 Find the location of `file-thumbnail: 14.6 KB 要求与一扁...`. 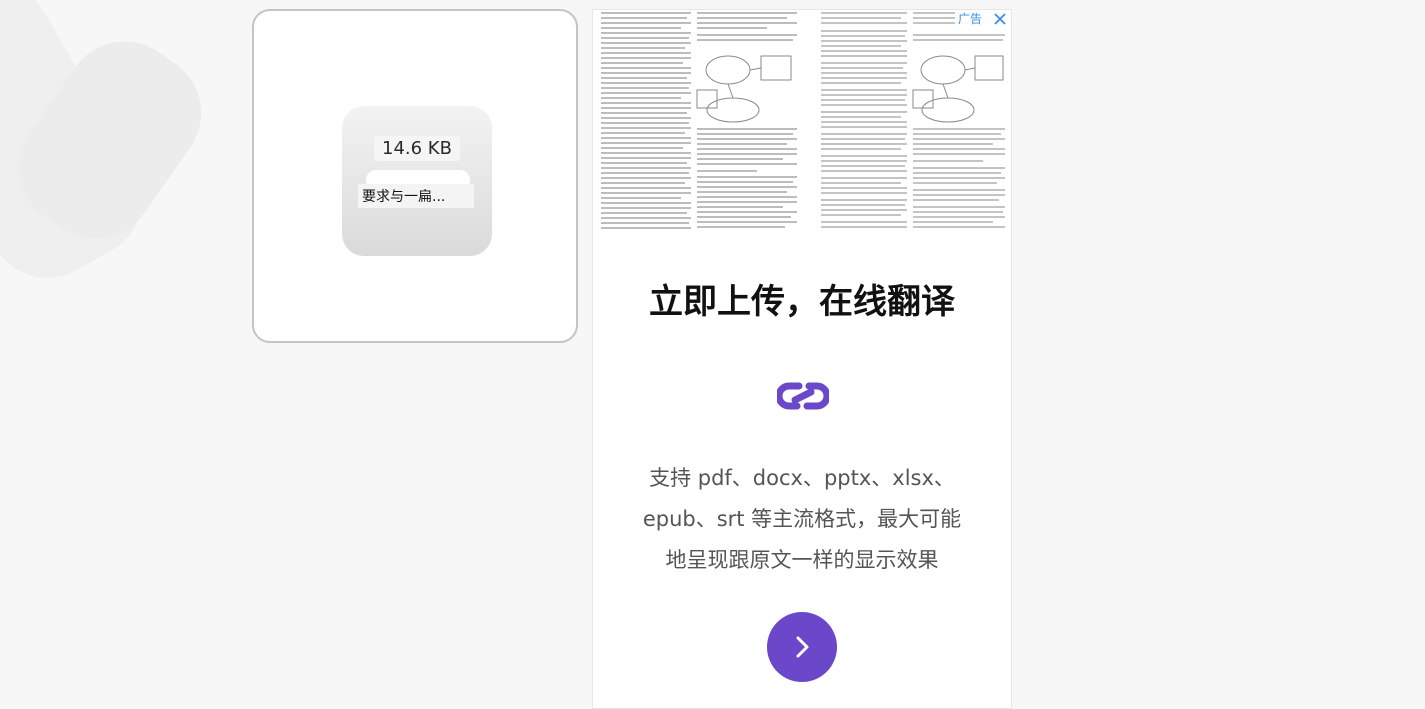

file-thumbnail: 14.6 KB 要求与一扁... is located at coordinates (417, 181).